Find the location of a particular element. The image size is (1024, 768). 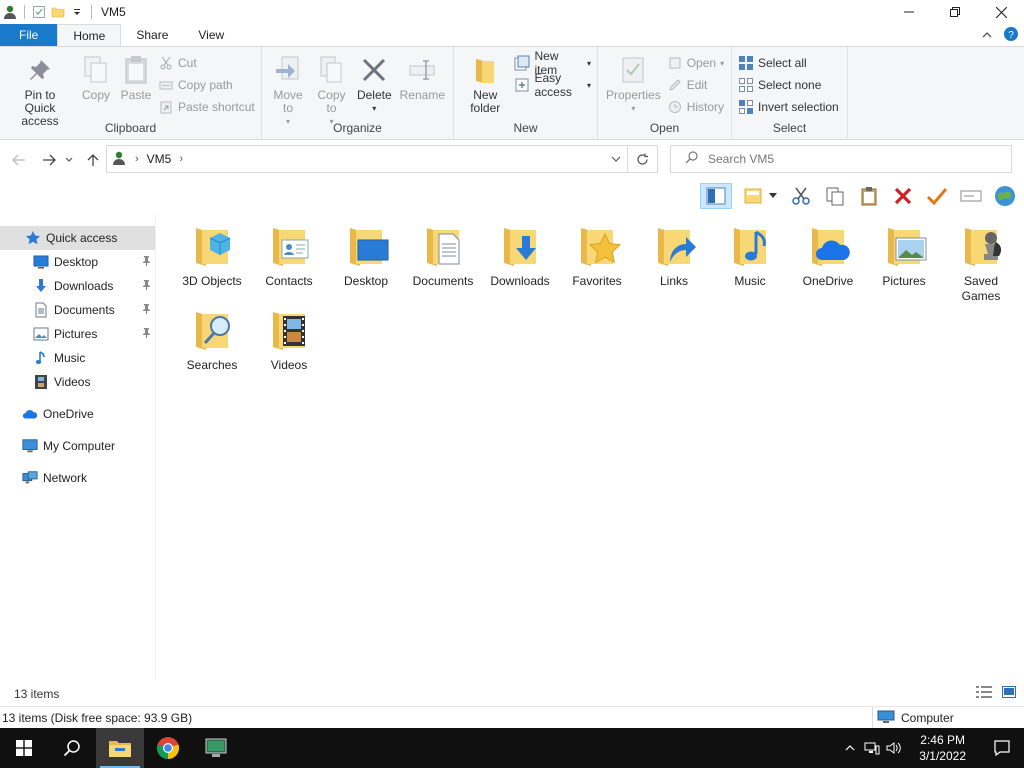

select-none-icon is located at coordinates (746, 85).